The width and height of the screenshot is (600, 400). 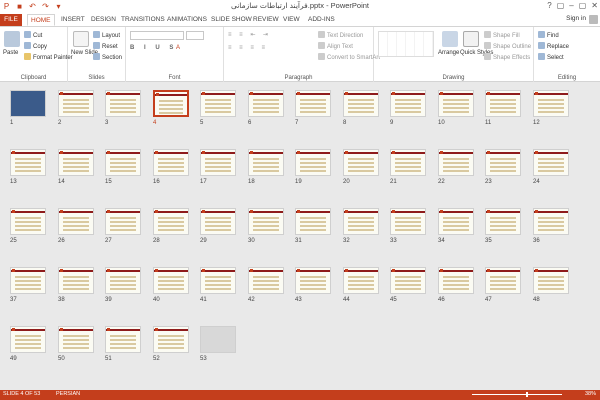 What do you see at coordinates (248, 48) in the screenshot?
I see `align-buttons-icon: ≡ ≡ ≡ ≡` at bounding box center [248, 48].